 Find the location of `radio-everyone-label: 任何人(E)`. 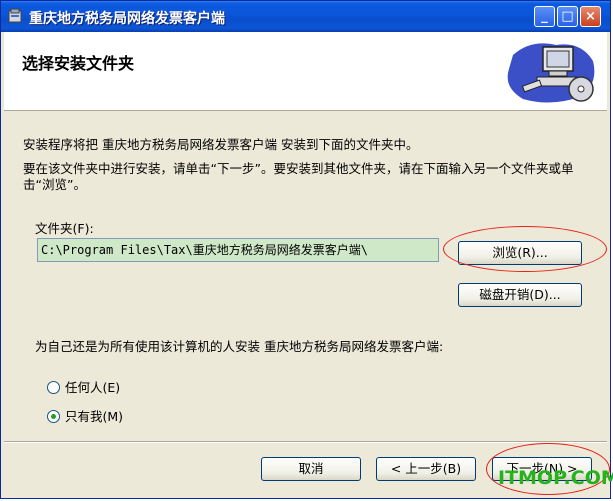

radio-everyone-label: 任何人(E) is located at coordinates (93, 387).